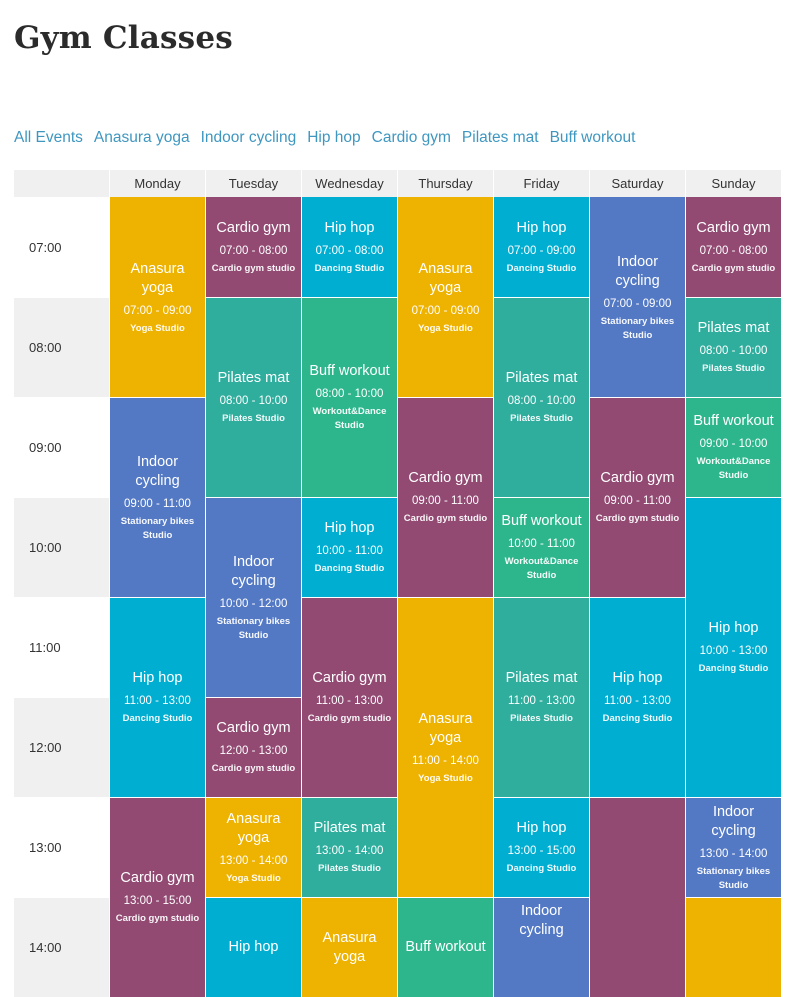  Describe the element at coordinates (541, 183) in the screenshot. I see `day-header-friday: Friday` at that location.